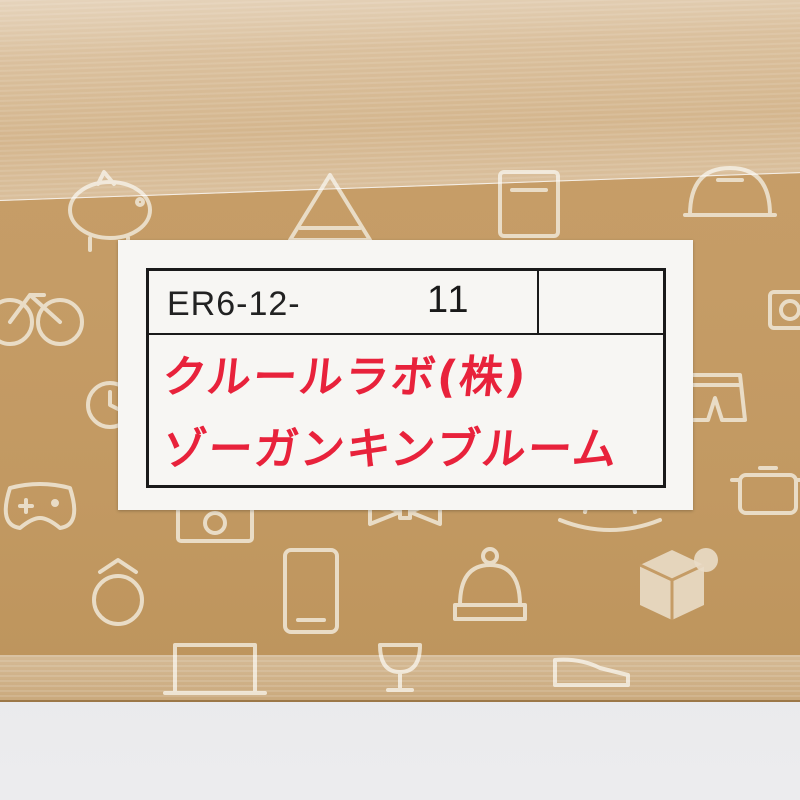 The width and height of the screenshot is (800, 800). Describe the element at coordinates (400, 677) in the screenshot. I see `packing-tape-bottom` at that location.